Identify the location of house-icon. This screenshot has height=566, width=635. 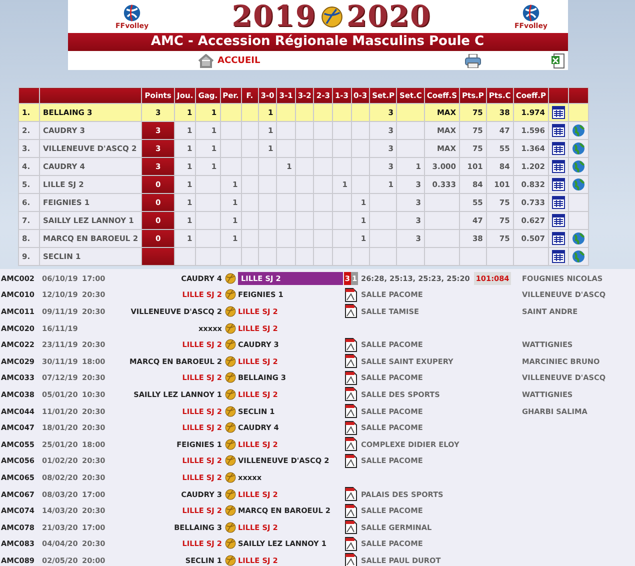
(206, 61).